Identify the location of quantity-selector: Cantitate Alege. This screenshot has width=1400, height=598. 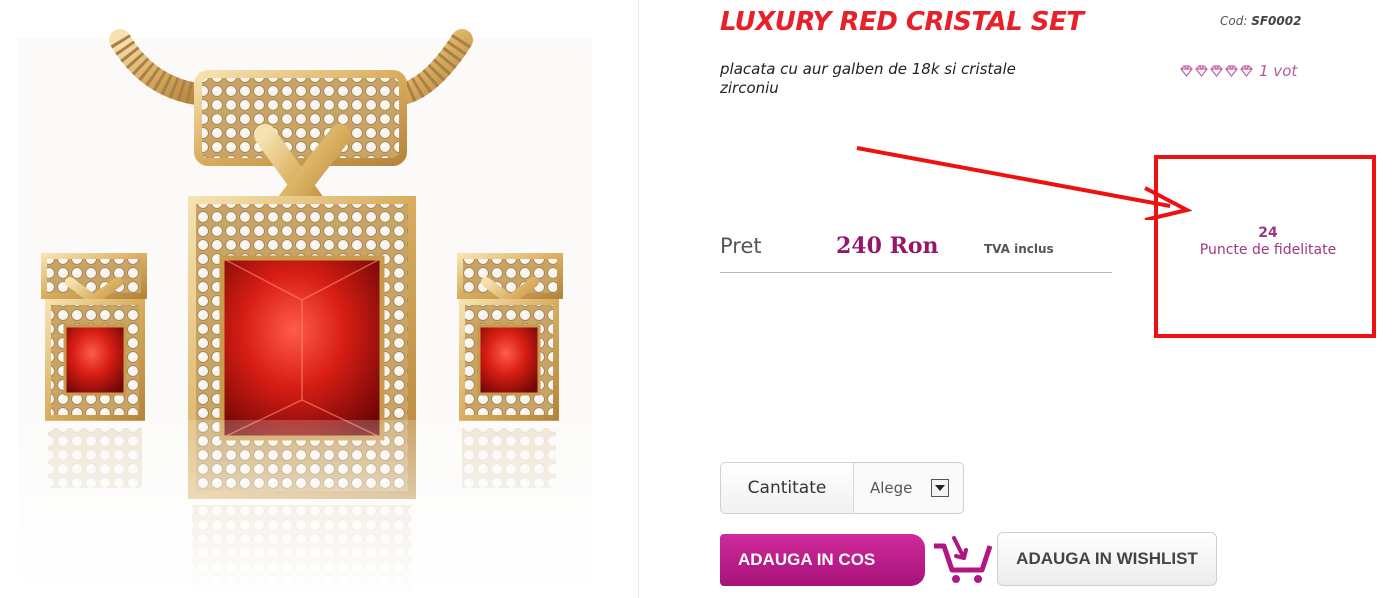
(842, 488).